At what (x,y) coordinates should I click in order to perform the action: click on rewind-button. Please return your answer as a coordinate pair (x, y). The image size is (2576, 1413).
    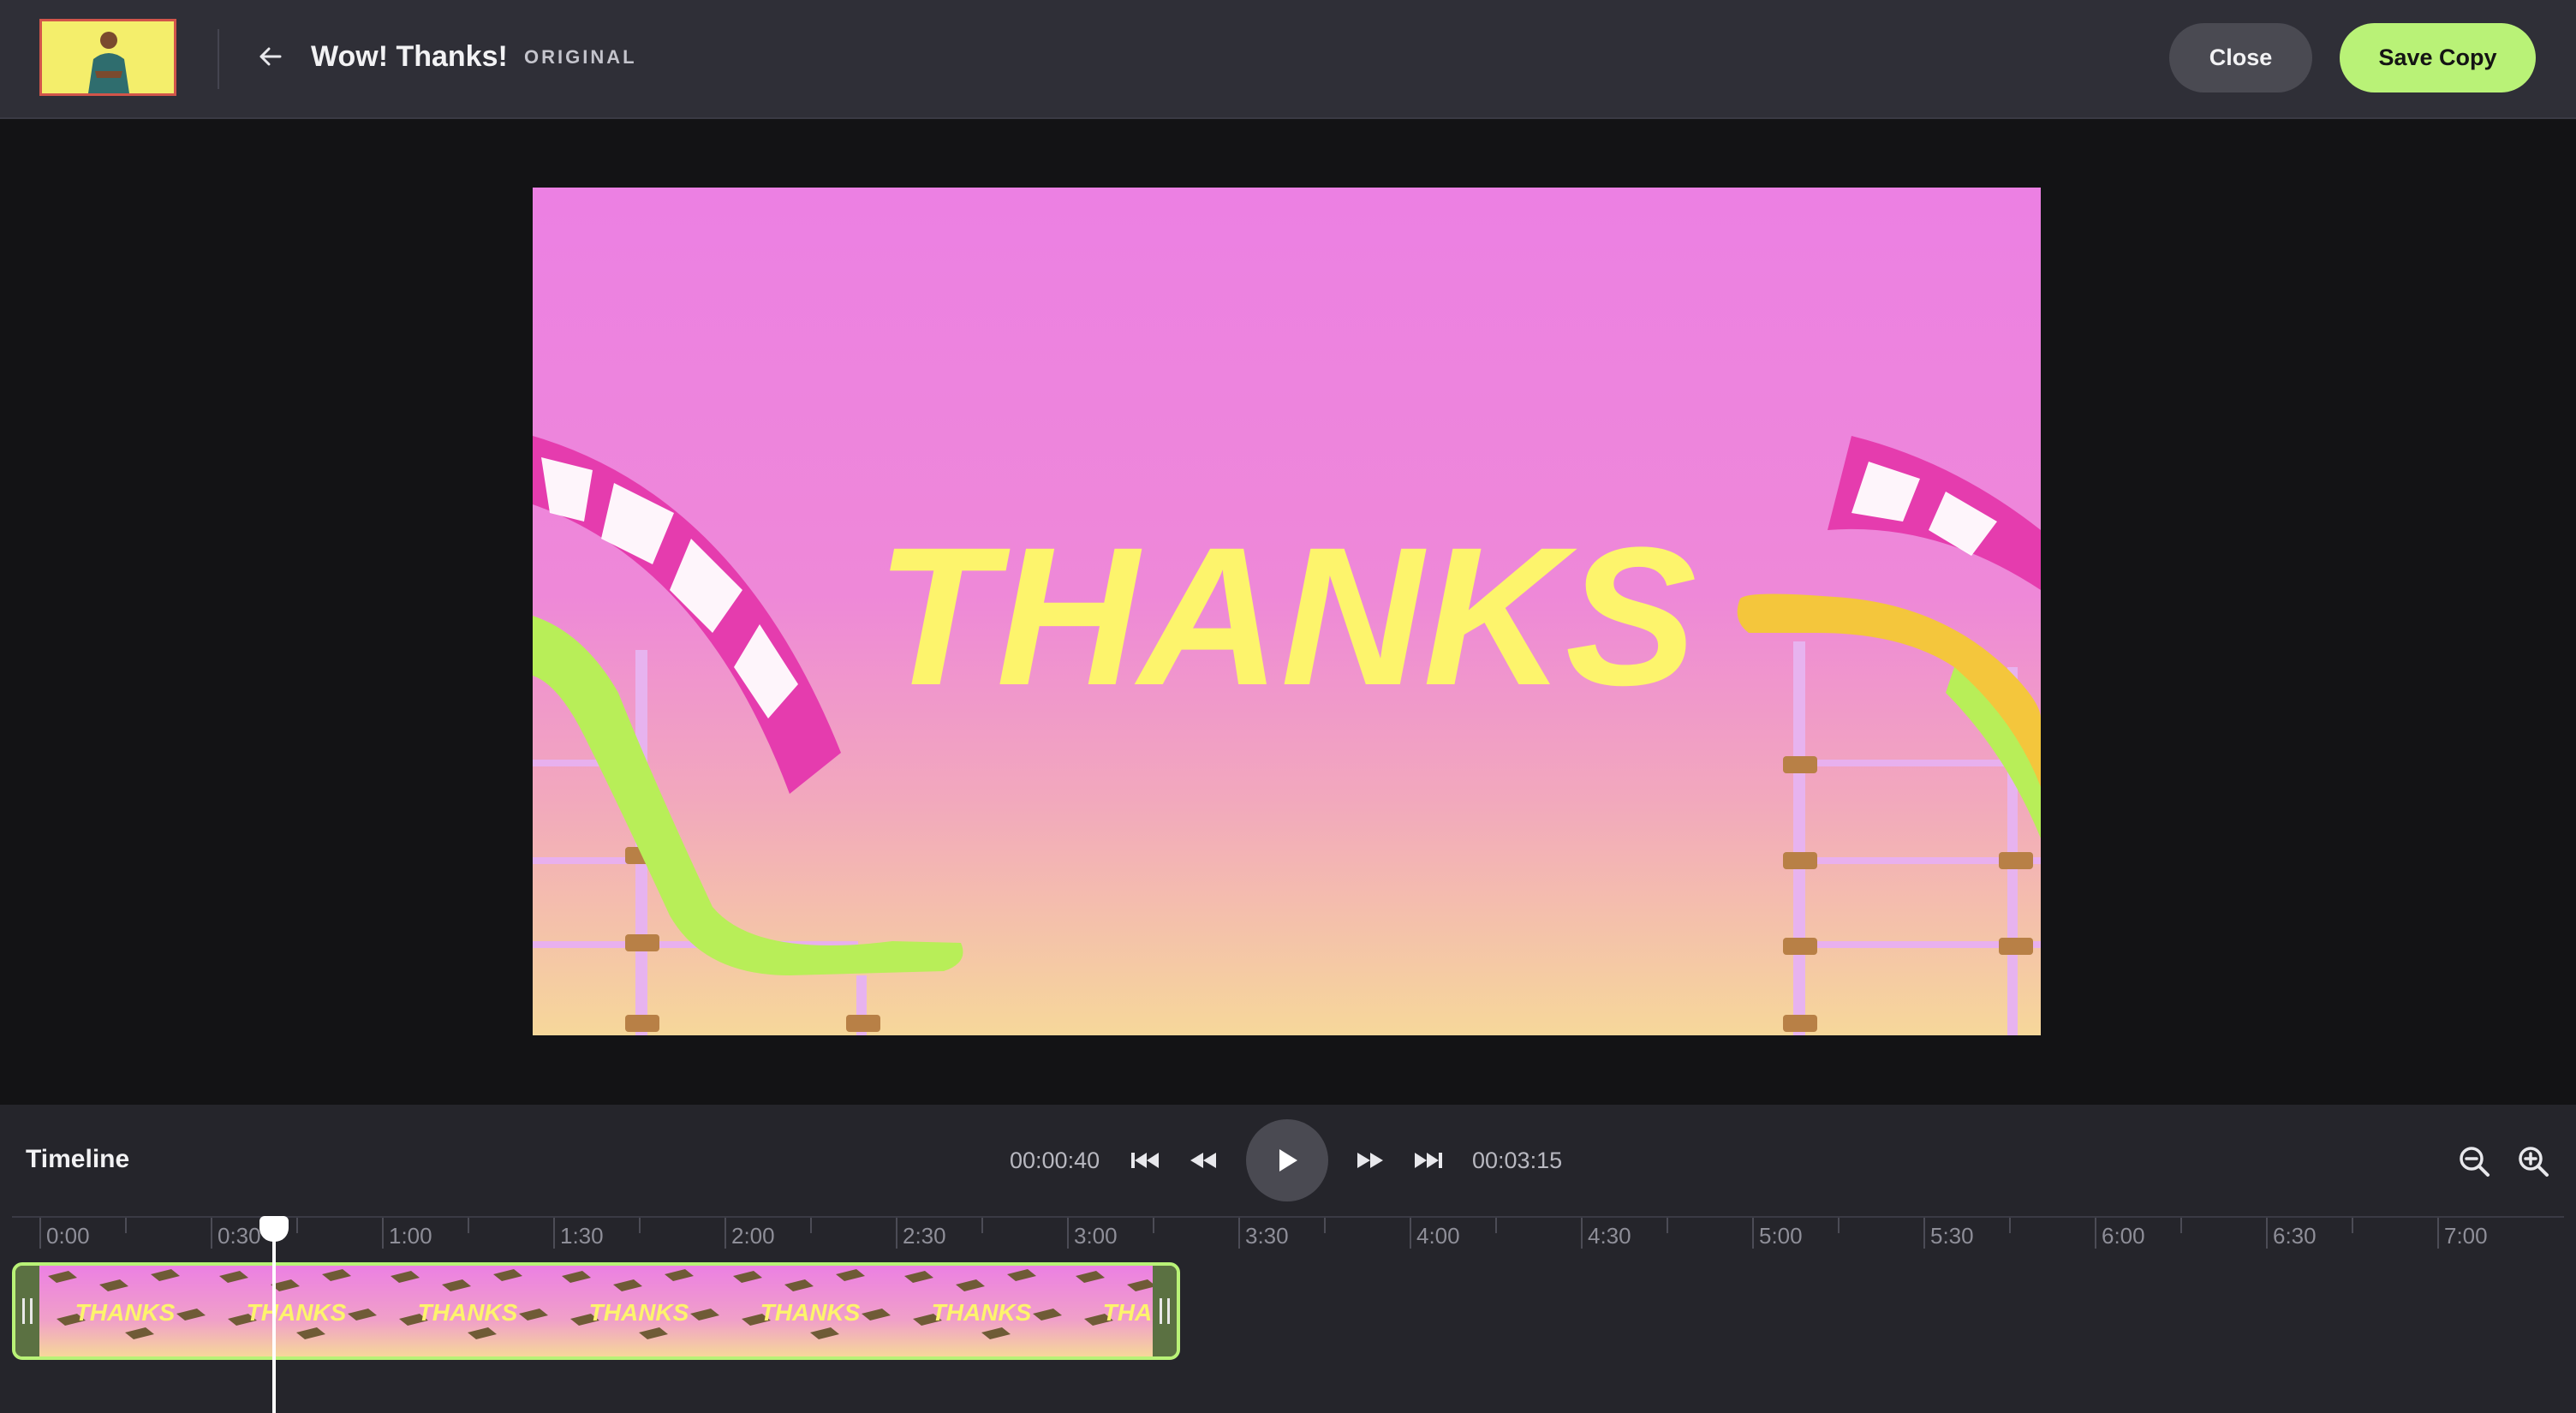
    Looking at the image, I should click on (1203, 1160).